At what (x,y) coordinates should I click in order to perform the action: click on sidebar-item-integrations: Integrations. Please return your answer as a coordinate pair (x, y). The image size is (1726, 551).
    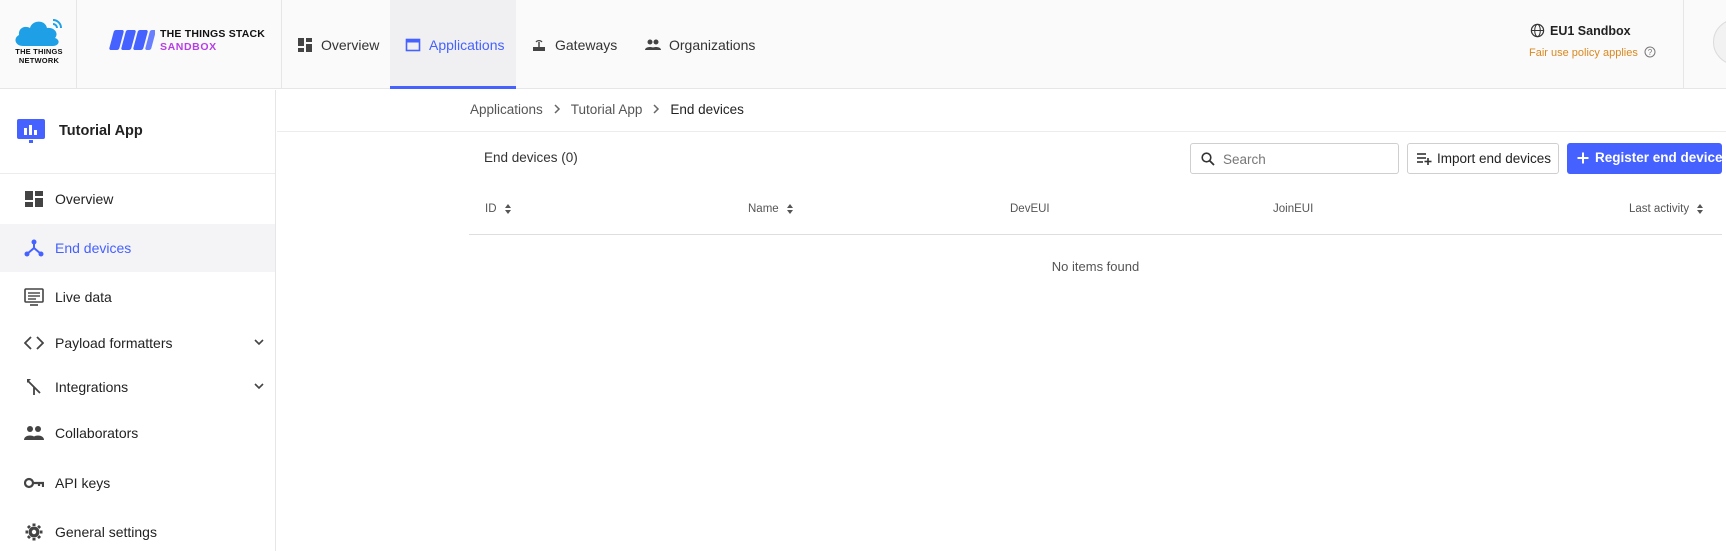
    Looking at the image, I should click on (137, 387).